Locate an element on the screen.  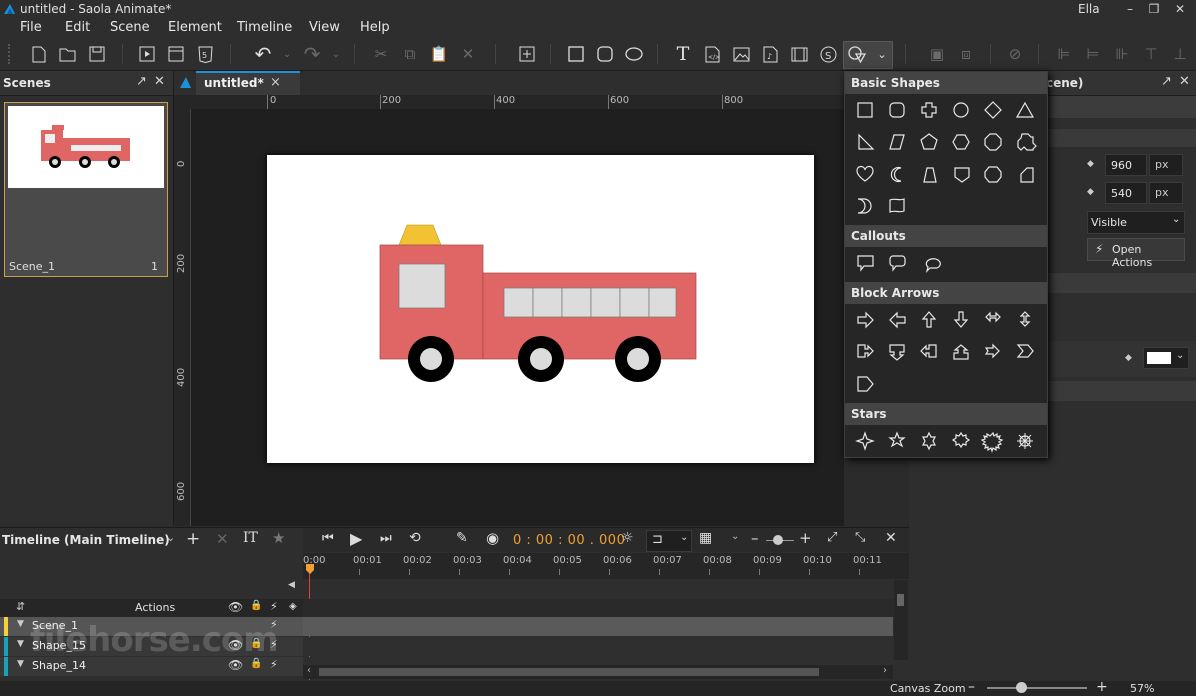
snap-select: ⊐ ⌄ is located at coordinates (669, 541).